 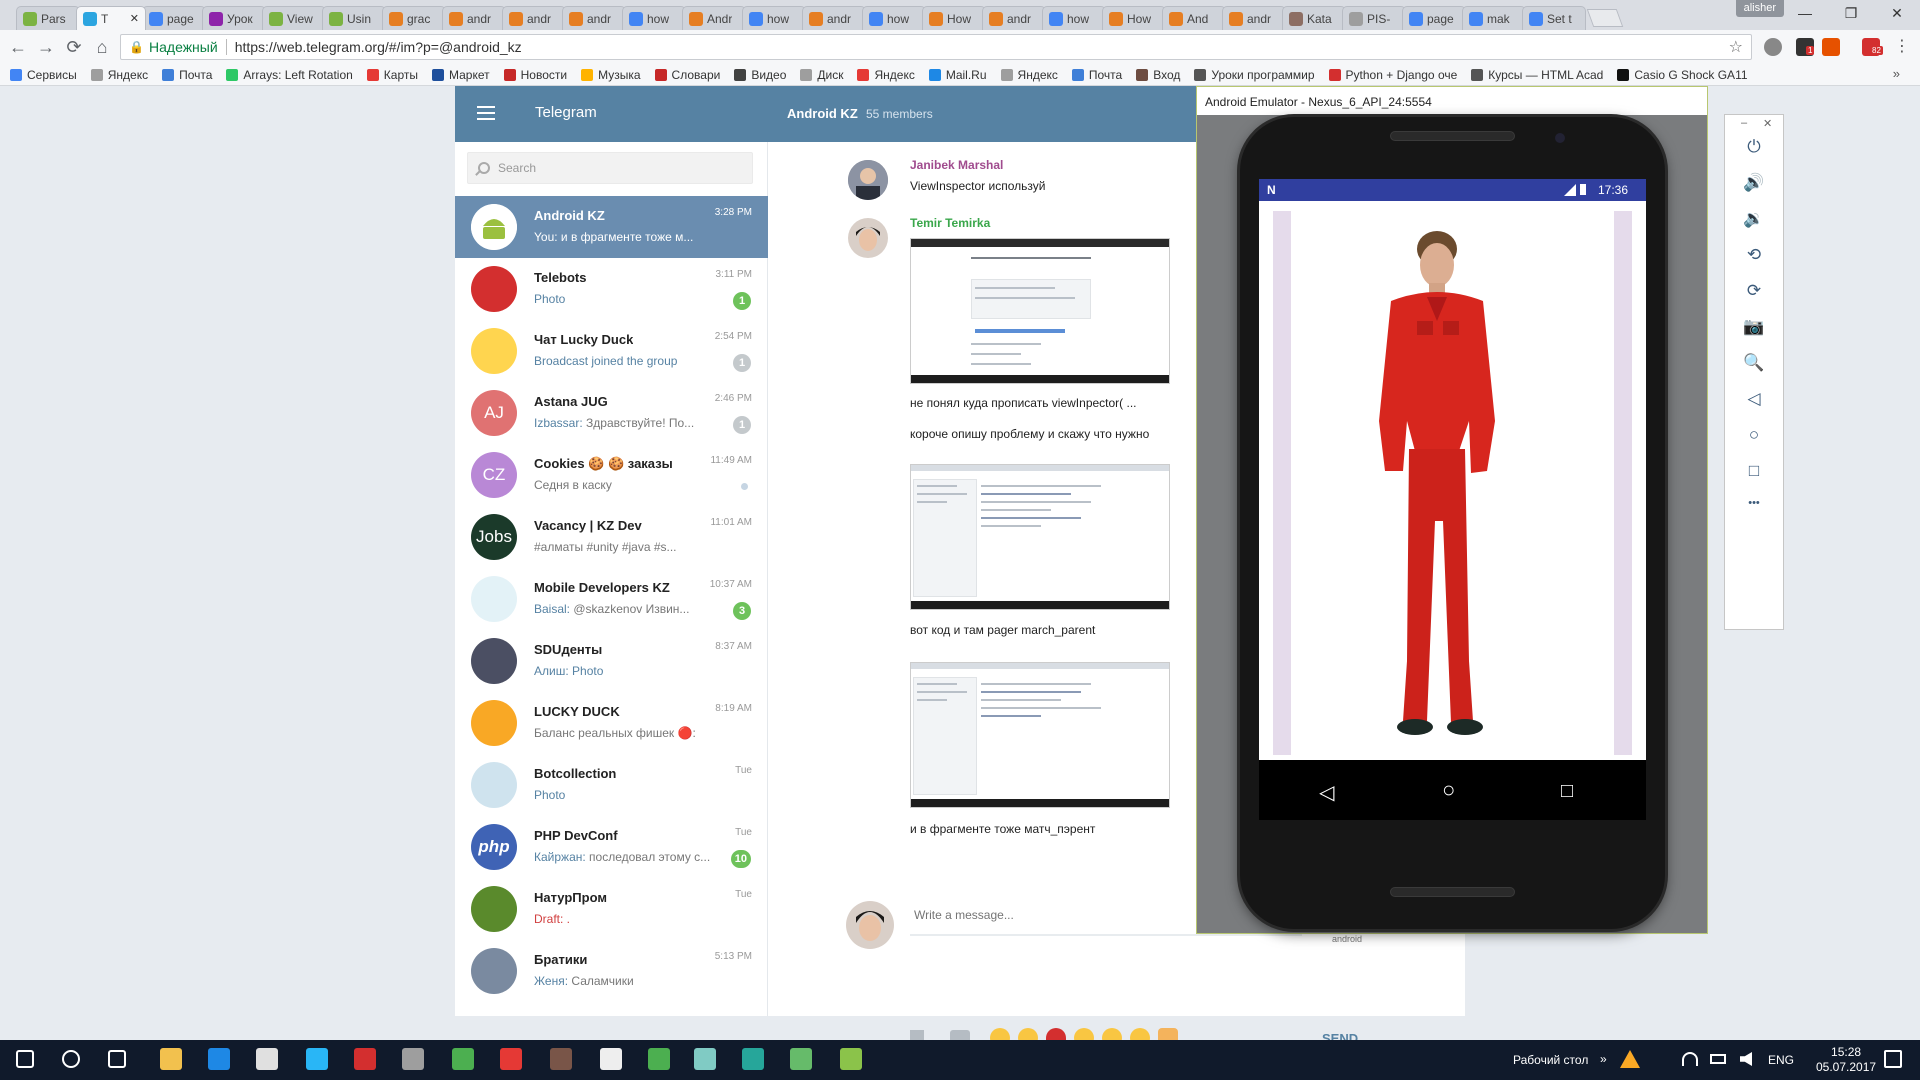 What do you see at coordinates (134, 18) in the screenshot?
I see `tab-close-icon: ✕` at bounding box center [134, 18].